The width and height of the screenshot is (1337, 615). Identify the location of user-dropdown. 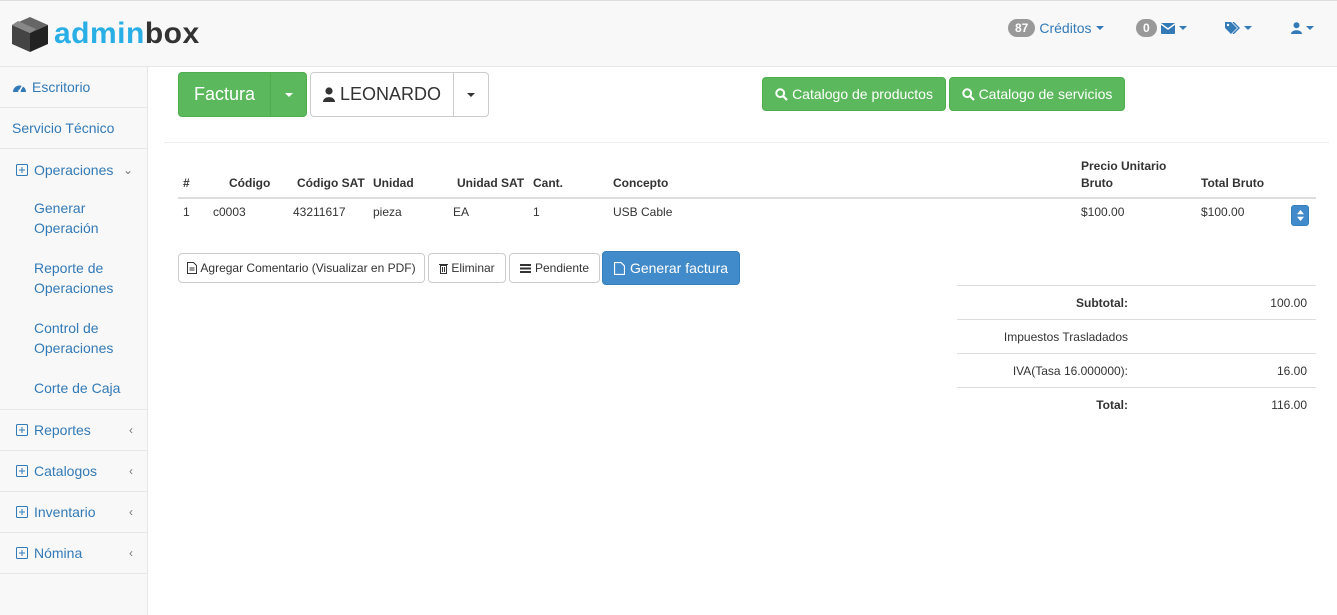
(1302, 28).